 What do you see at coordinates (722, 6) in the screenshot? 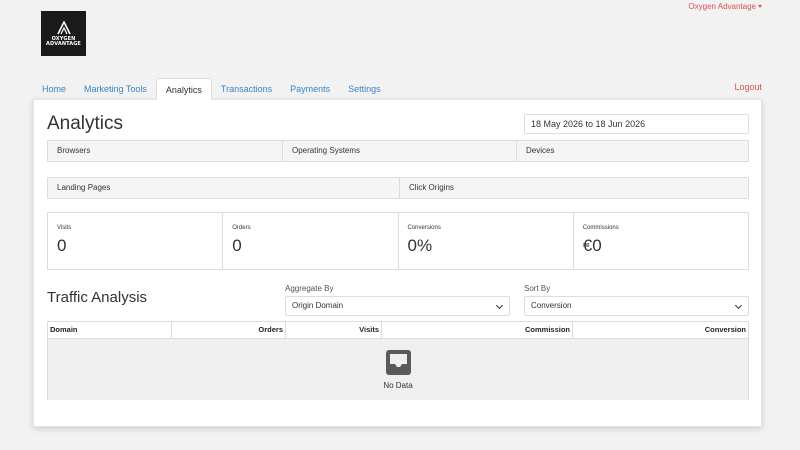
I see `account-label: Oxygen Advantage` at bounding box center [722, 6].